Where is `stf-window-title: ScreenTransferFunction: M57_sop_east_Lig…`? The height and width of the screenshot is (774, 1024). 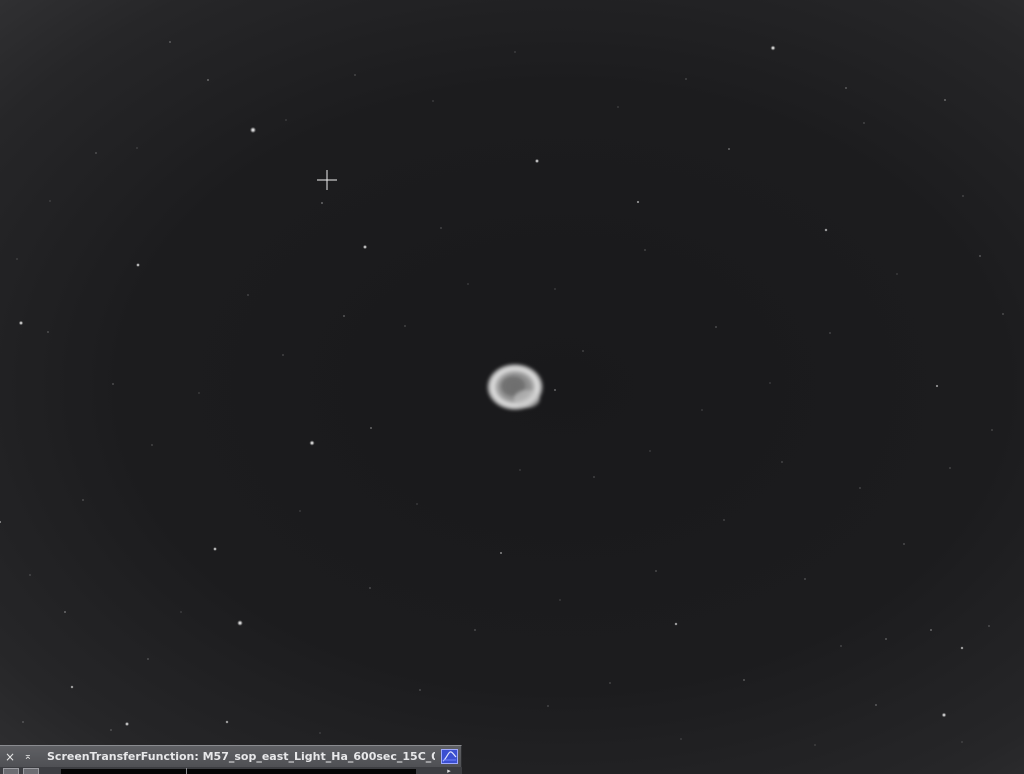 stf-window-title: ScreenTransferFunction: M57_sop_east_Lig… is located at coordinates (241, 756).